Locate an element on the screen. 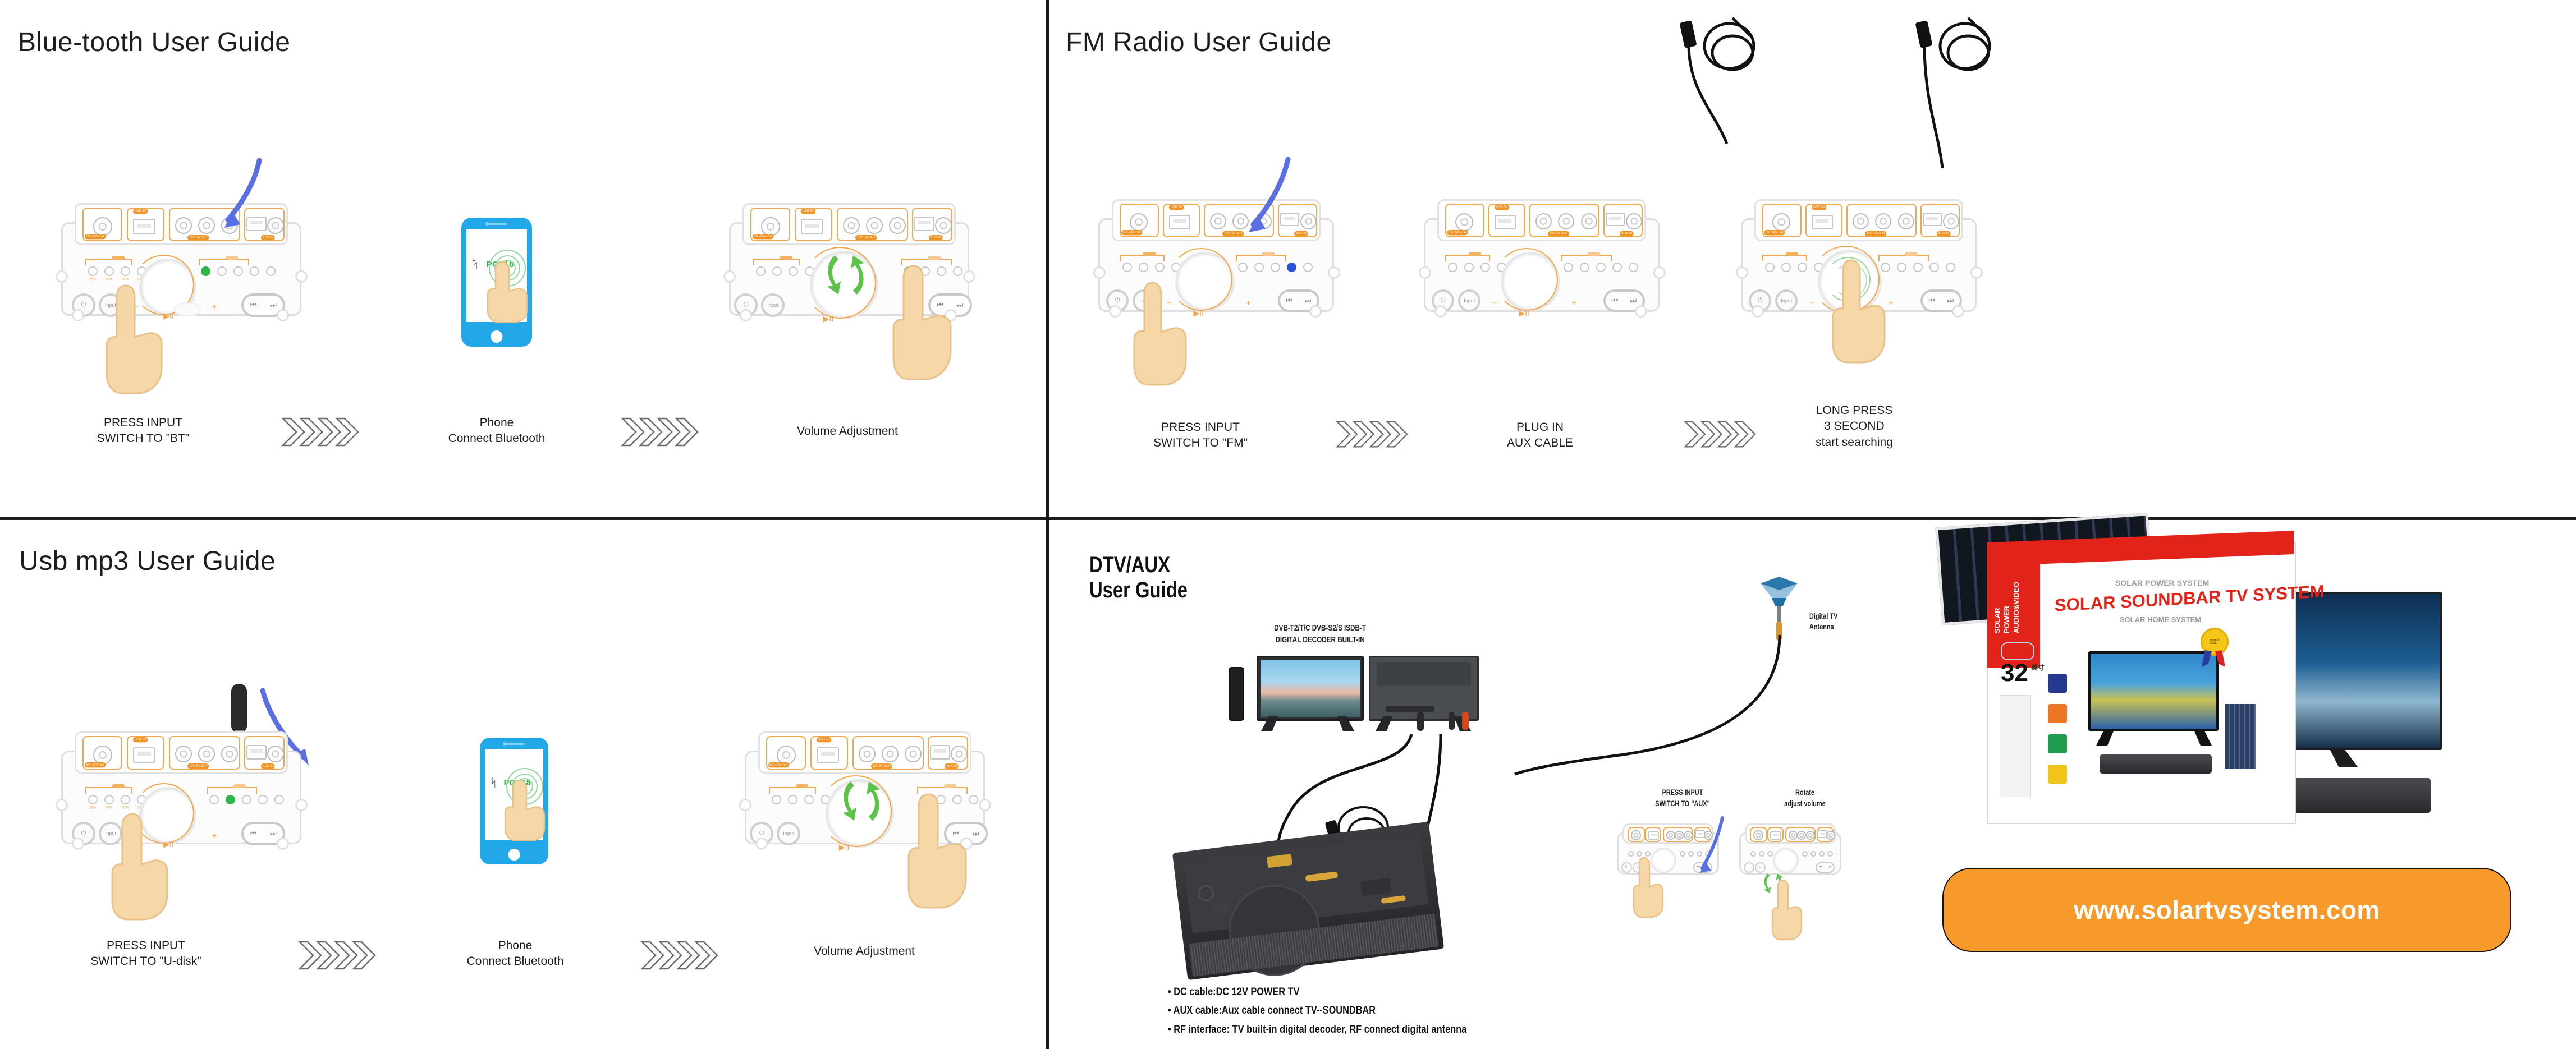 Image resolution: width=2576 pixels, height=1049 pixels. led-fm-indicator is located at coordinates (1292, 267).